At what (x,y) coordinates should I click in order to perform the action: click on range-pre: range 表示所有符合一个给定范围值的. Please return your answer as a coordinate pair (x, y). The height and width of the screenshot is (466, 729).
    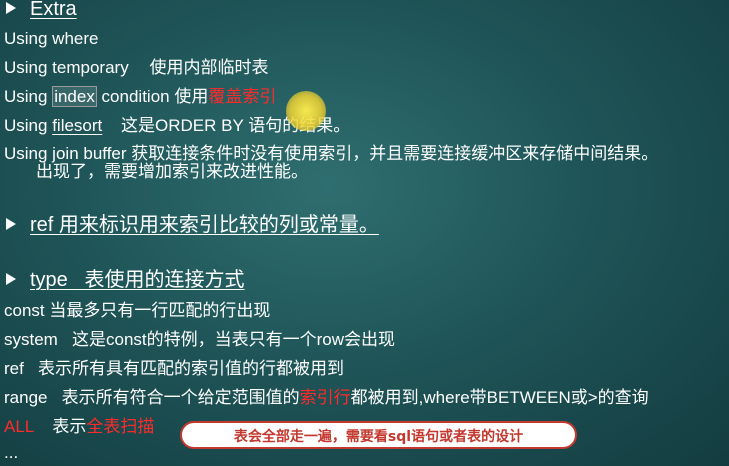
    Looking at the image, I should click on (152, 397).